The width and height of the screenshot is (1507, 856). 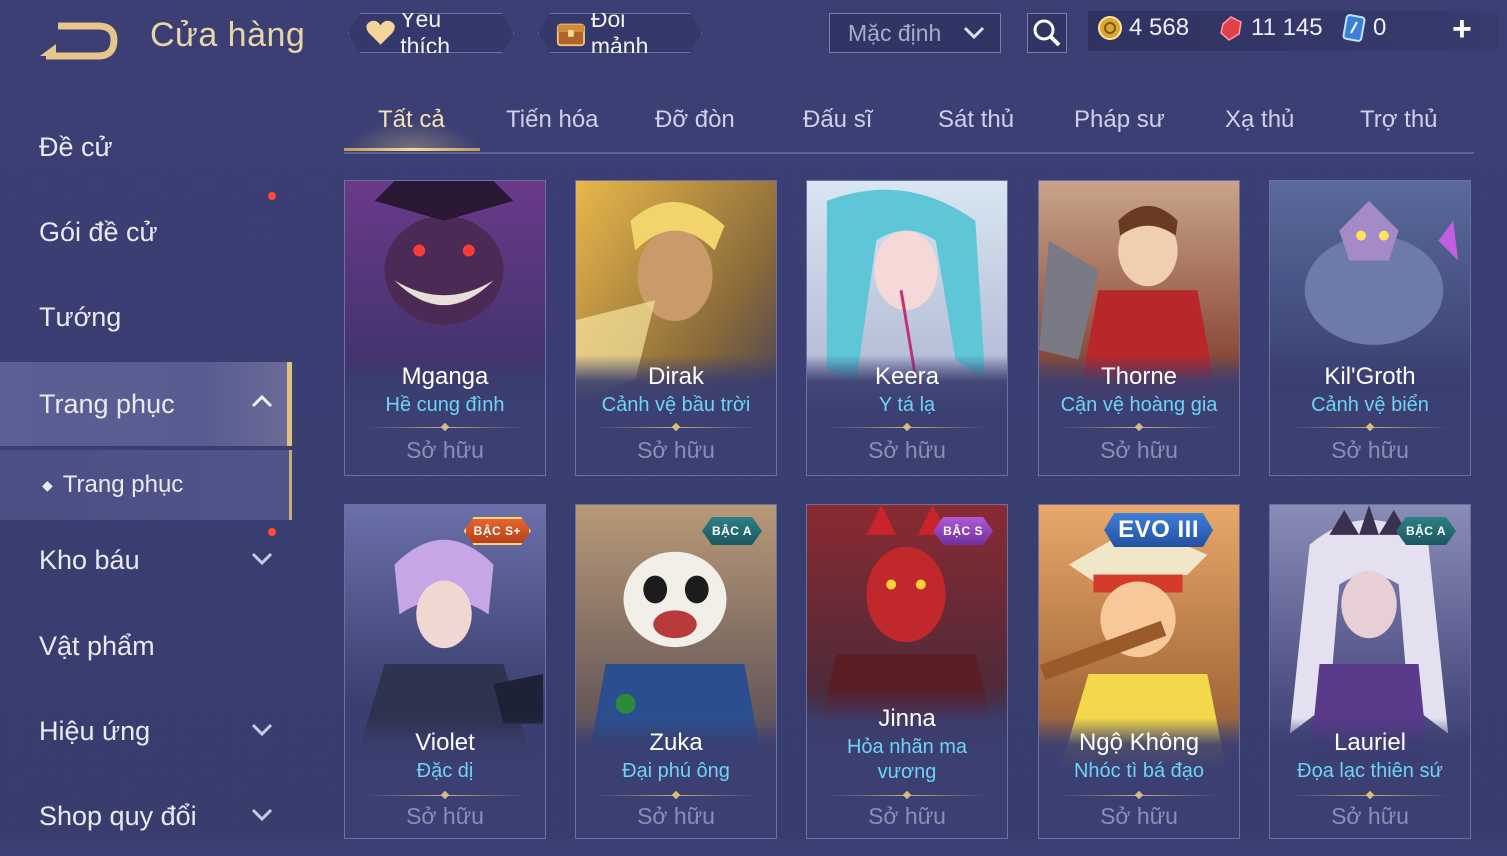 I want to click on tab-fighter: Đấu sĩ, so click(x=837, y=120).